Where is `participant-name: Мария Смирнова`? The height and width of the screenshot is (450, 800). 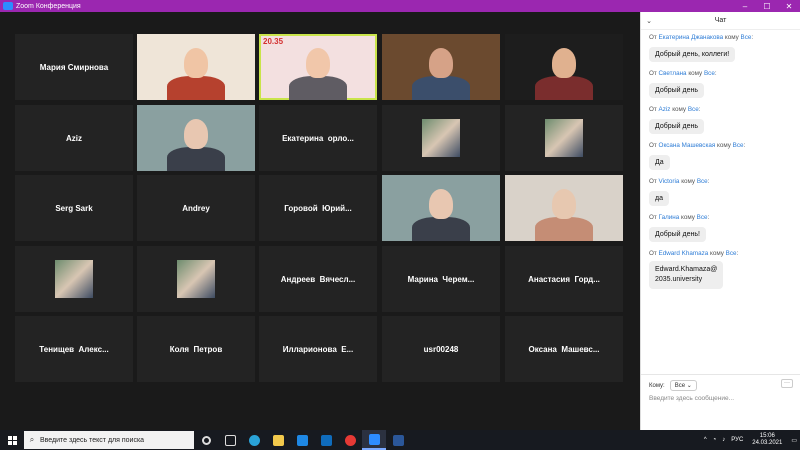 participant-name: Мария Смирнова is located at coordinates (74, 67).